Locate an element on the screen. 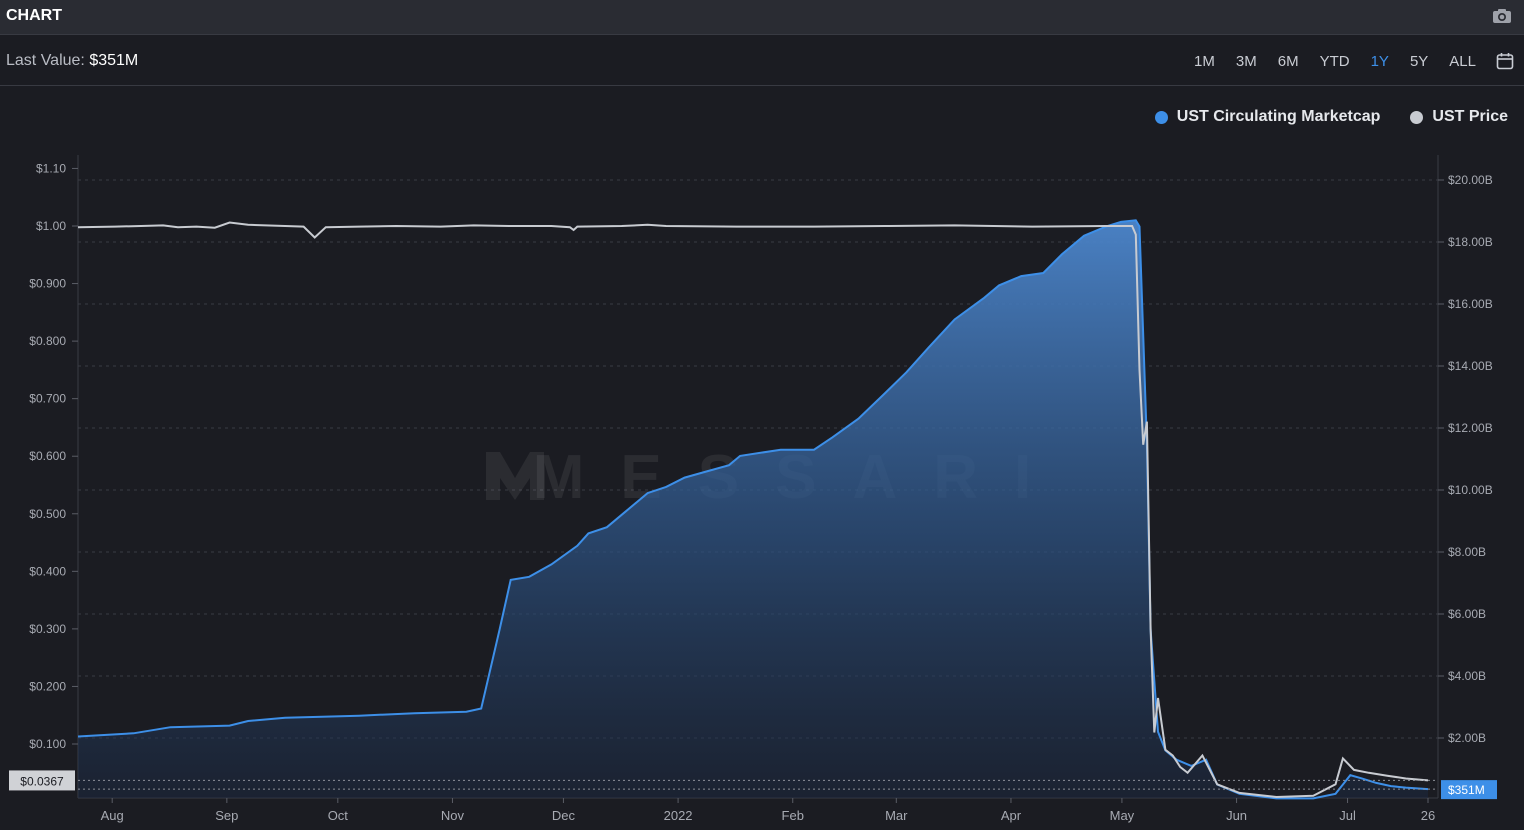 This screenshot has height=830, width=1524. left-tick-label: $1.00 is located at coordinates (51, 226).